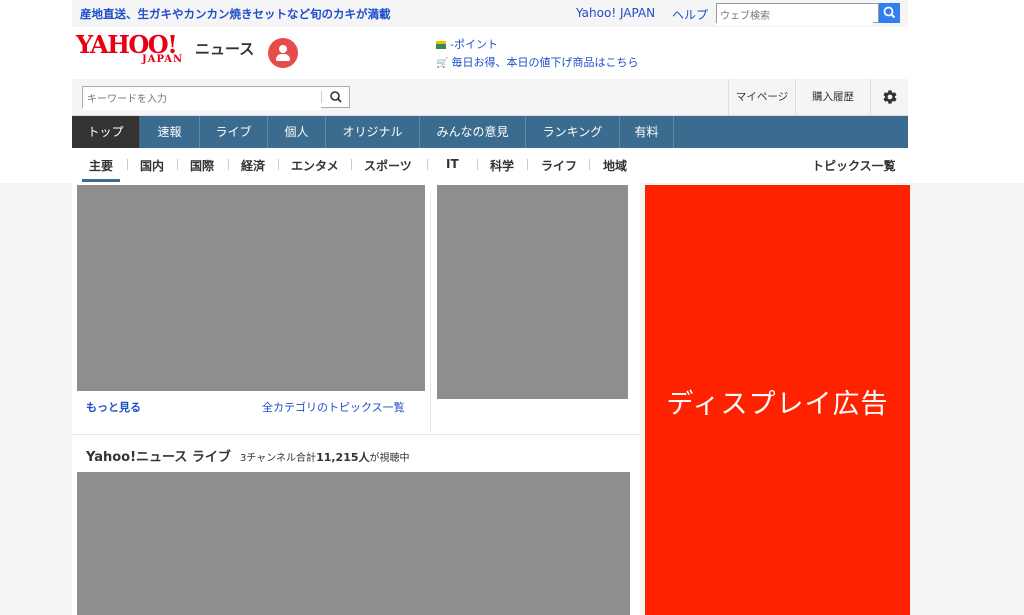  Describe the element at coordinates (170, 132) in the screenshot. I see `tab-breaking: 速報` at that location.